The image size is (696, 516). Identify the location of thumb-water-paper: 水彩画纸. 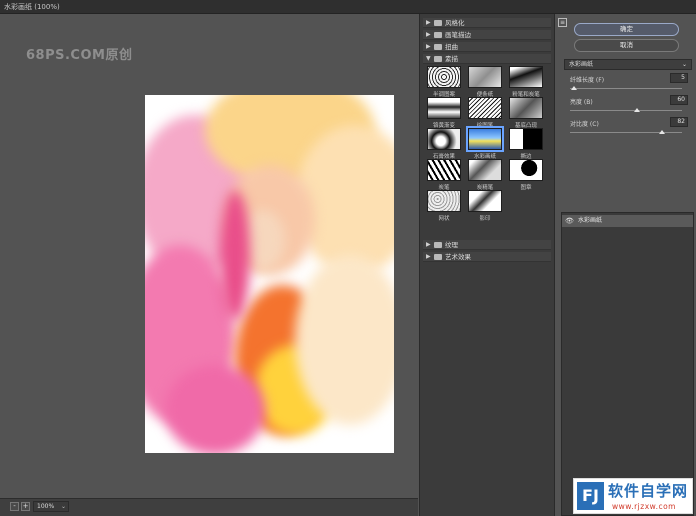
(485, 143).